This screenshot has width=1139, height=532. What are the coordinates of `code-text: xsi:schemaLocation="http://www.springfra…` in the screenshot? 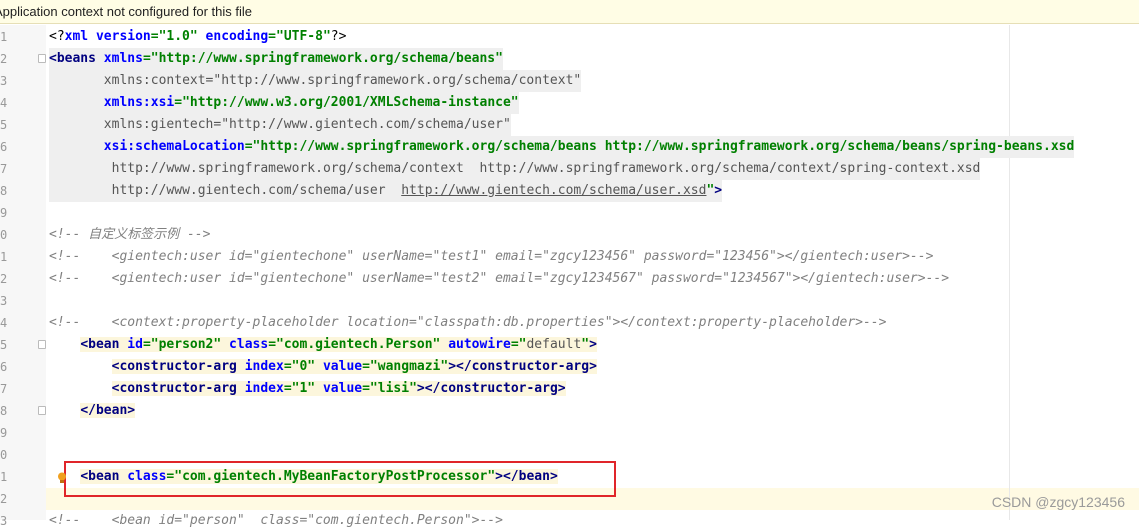 It's located at (562, 147).